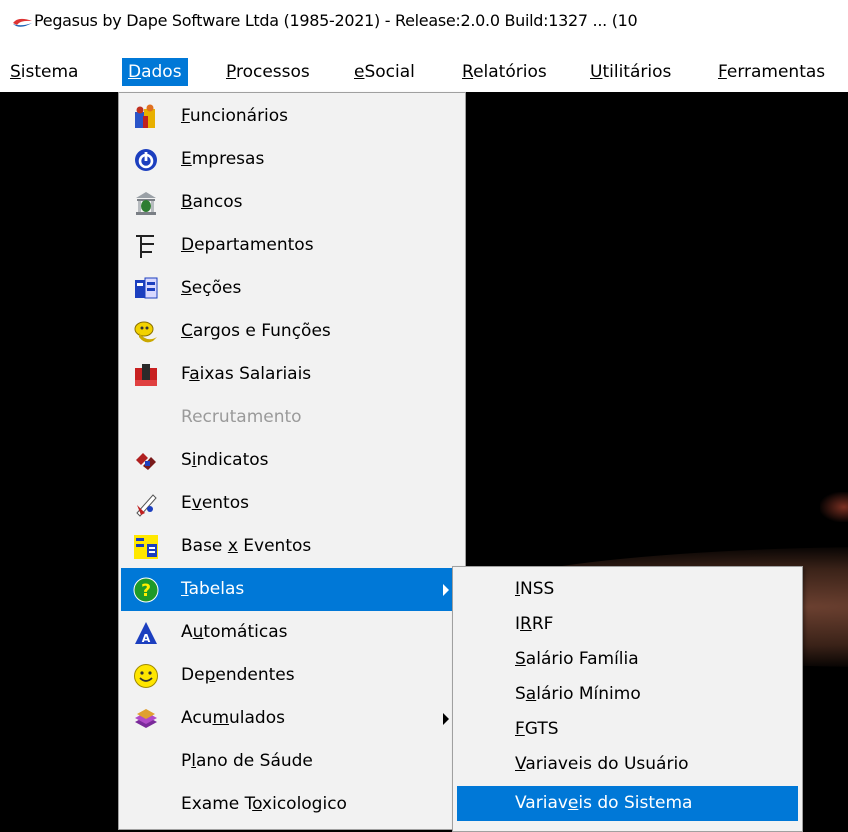 The image size is (848, 832). What do you see at coordinates (145, 116) in the screenshot?
I see `employees-icon` at bounding box center [145, 116].